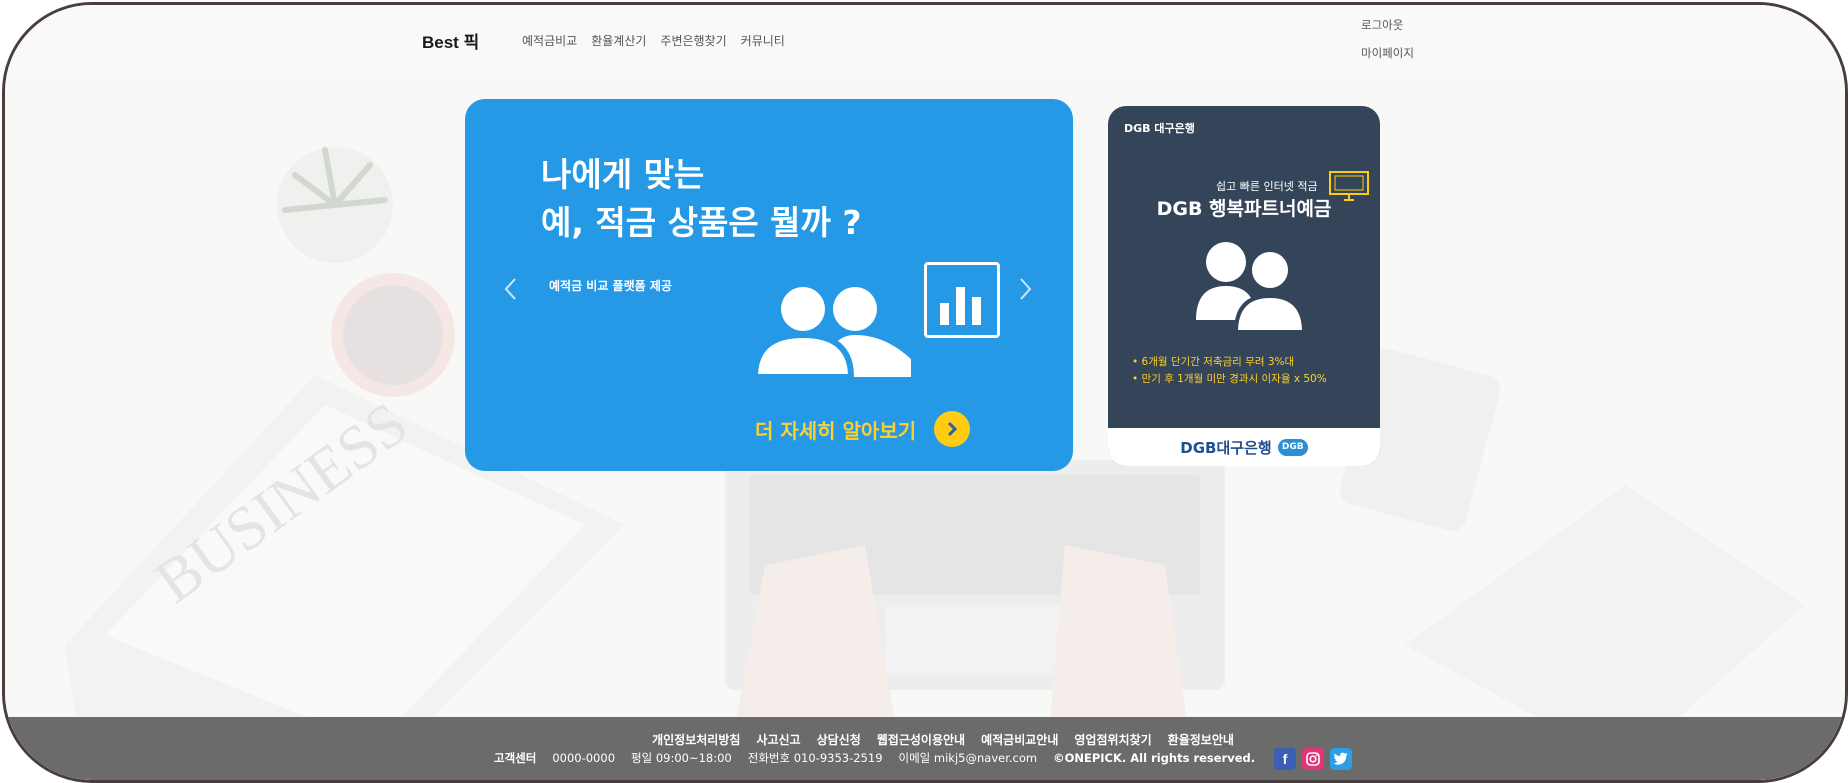 The width and height of the screenshot is (1848, 783). I want to click on social-links: f, so click(1313, 759).